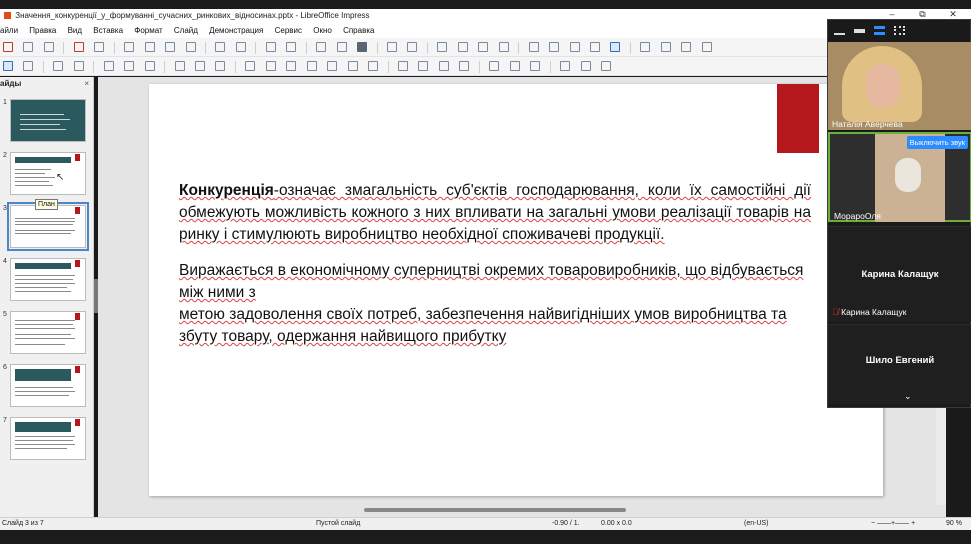  Describe the element at coordinates (362, 47) in the screenshot. I see `master-slide-icon` at that location.